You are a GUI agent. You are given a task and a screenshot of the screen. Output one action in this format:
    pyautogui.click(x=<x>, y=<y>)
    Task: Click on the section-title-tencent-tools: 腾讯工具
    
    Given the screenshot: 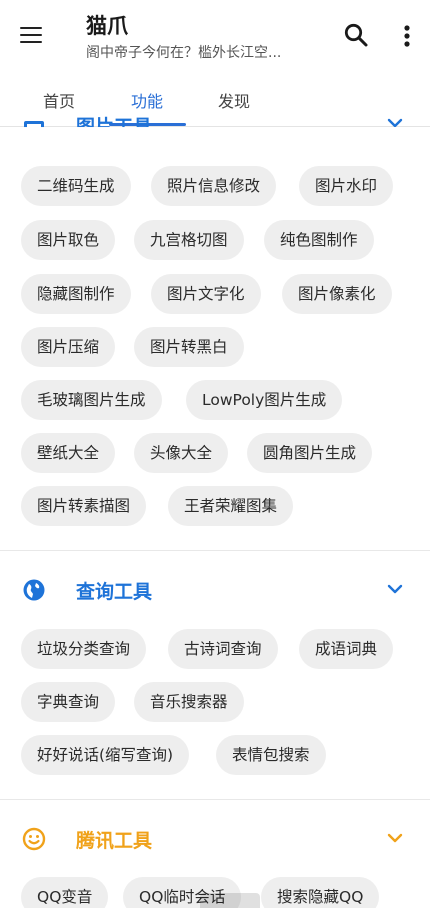 What is the action you would take?
    pyautogui.click(x=114, y=841)
    